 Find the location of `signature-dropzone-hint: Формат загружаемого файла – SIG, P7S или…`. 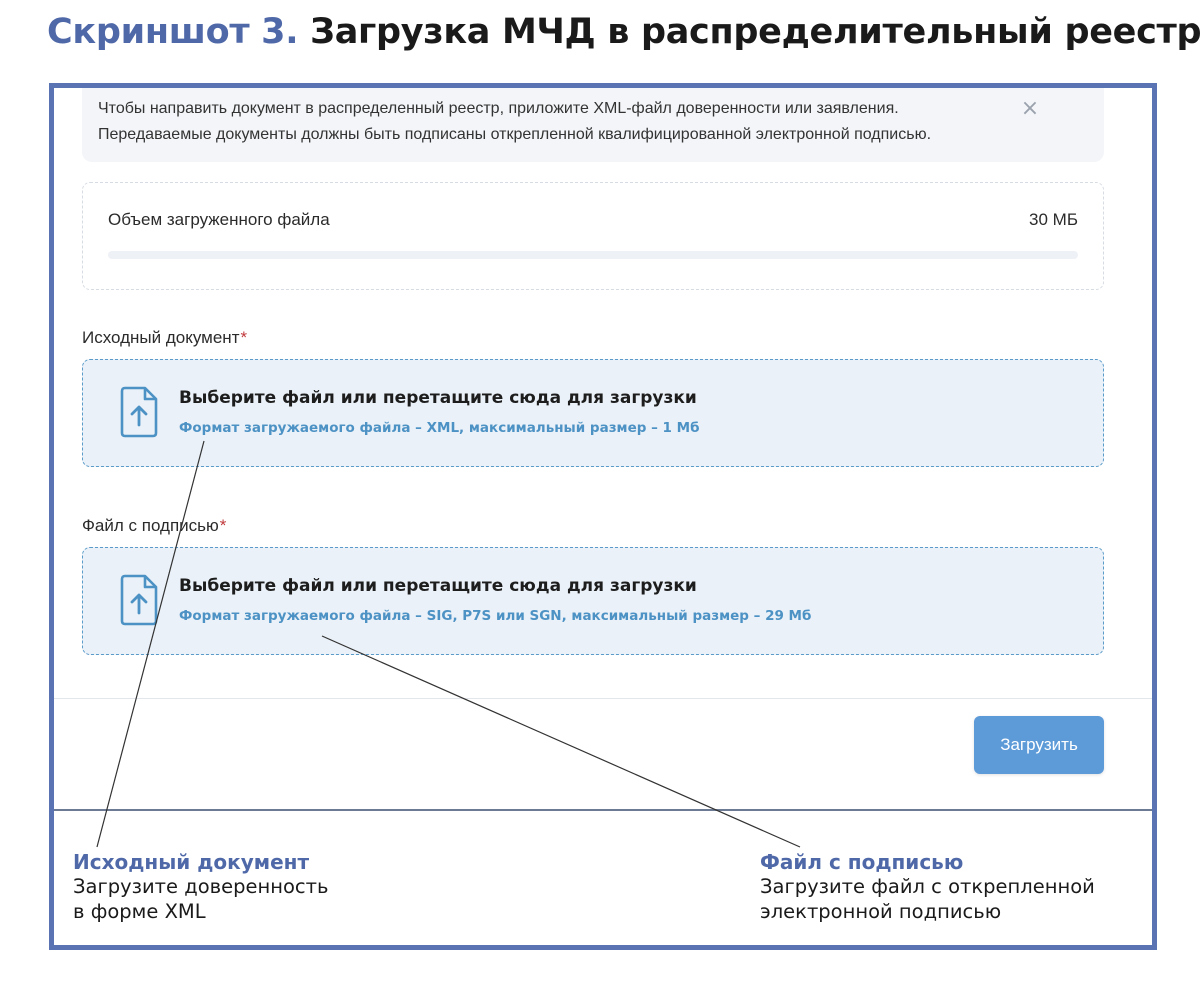

signature-dropzone-hint: Формат загружаемого файла – SIG, P7S или… is located at coordinates (495, 616).